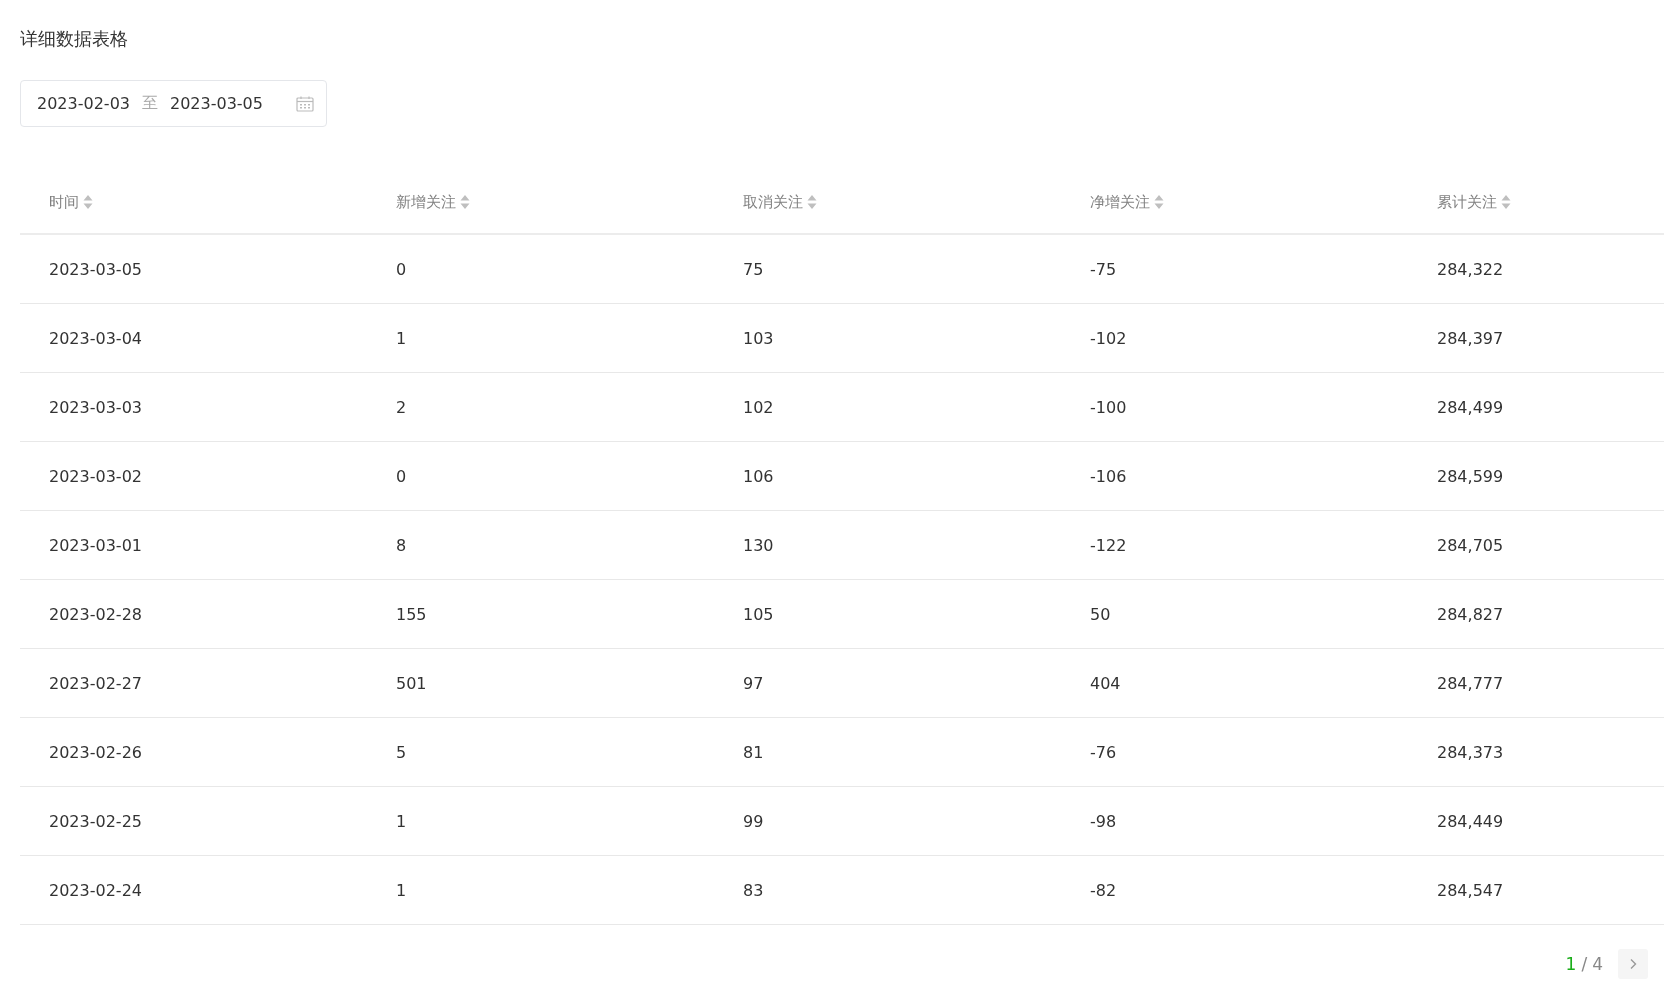  What do you see at coordinates (753, 269) in the screenshot?
I see `table-cell: 75` at bounding box center [753, 269].